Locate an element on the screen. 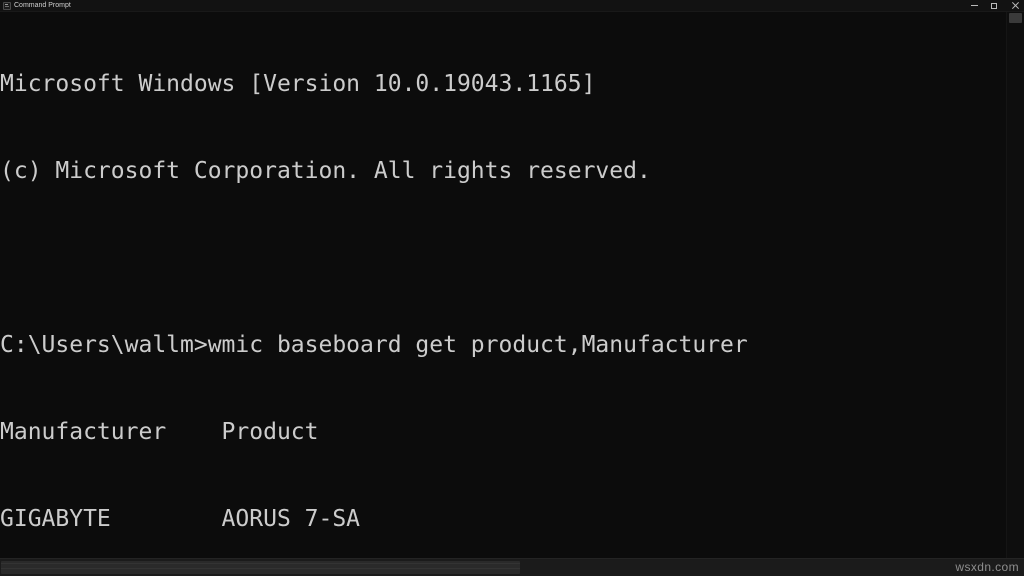 This screenshot has width=1024, height=576. horizontal-scrollbar is located at coordinates (512, 567).